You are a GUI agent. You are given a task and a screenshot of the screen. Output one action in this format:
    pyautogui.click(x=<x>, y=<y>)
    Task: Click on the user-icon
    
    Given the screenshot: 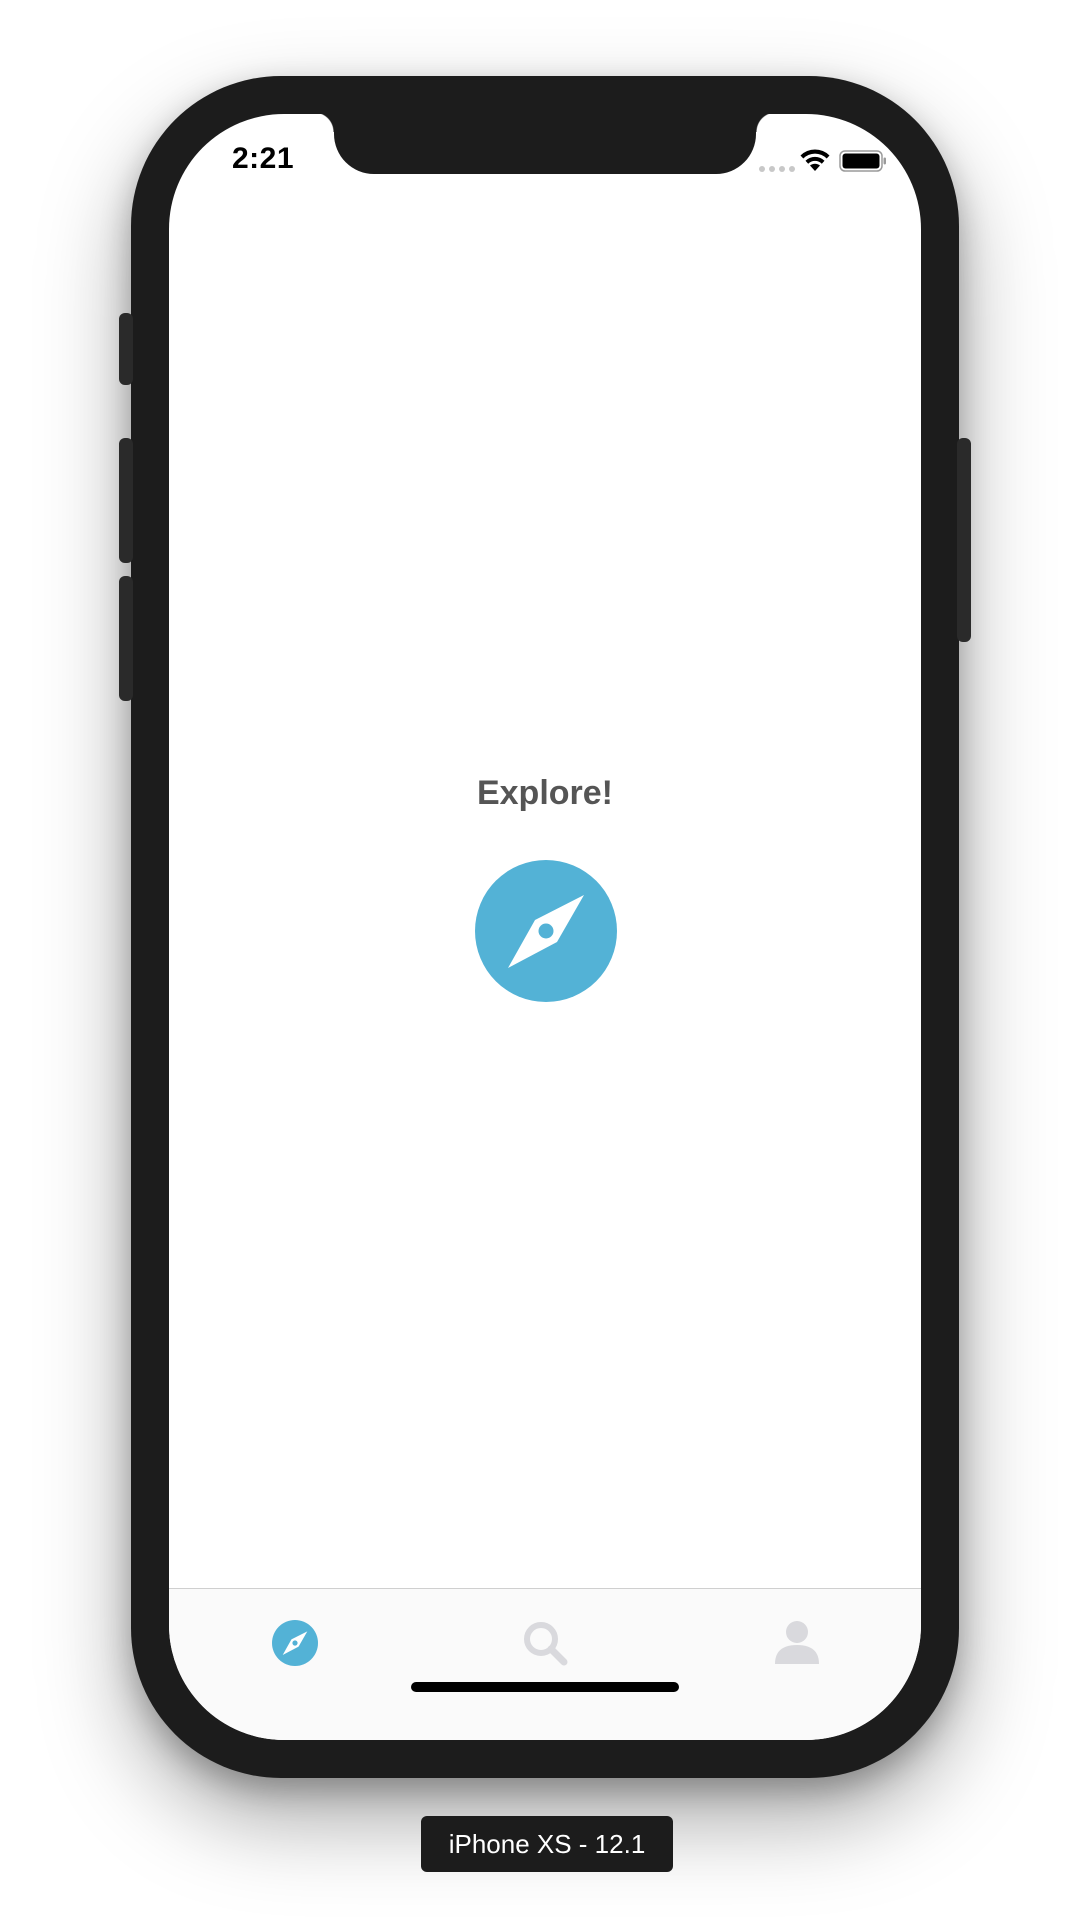 What is the action you would take?
    pyautogui.click(x=797, y=1642)
    